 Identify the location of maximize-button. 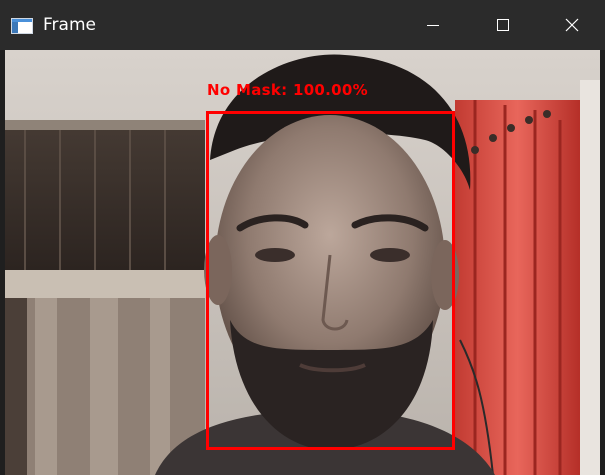
(503, 25).